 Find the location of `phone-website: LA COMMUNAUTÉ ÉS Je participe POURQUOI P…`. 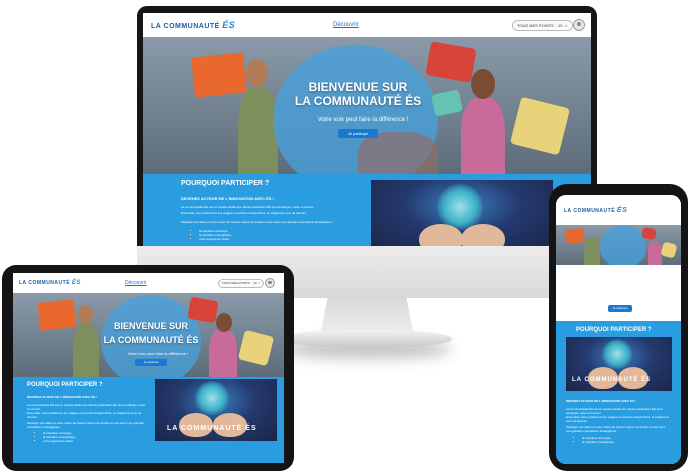

phone-website: LA COMMUNAUTÉ ÉS Je participe POURQUOI P… is located at coordinates (618, 329).